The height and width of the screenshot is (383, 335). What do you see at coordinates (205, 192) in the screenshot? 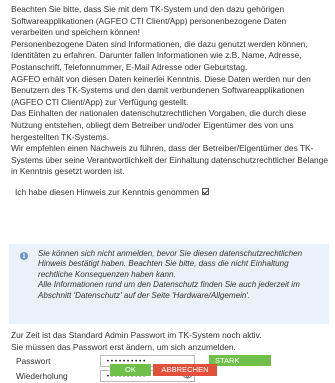
I see `acknowledge-checkbox` at bounding box center [205, 192].